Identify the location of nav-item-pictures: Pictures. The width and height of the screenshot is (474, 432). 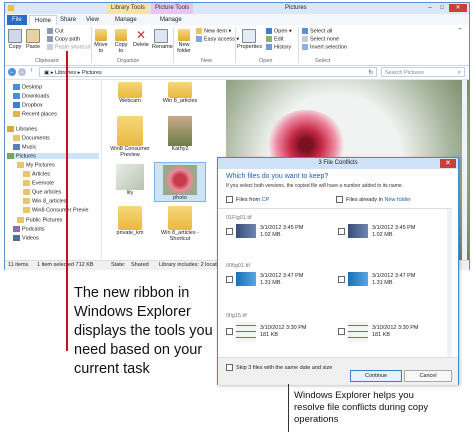
(53, 156).